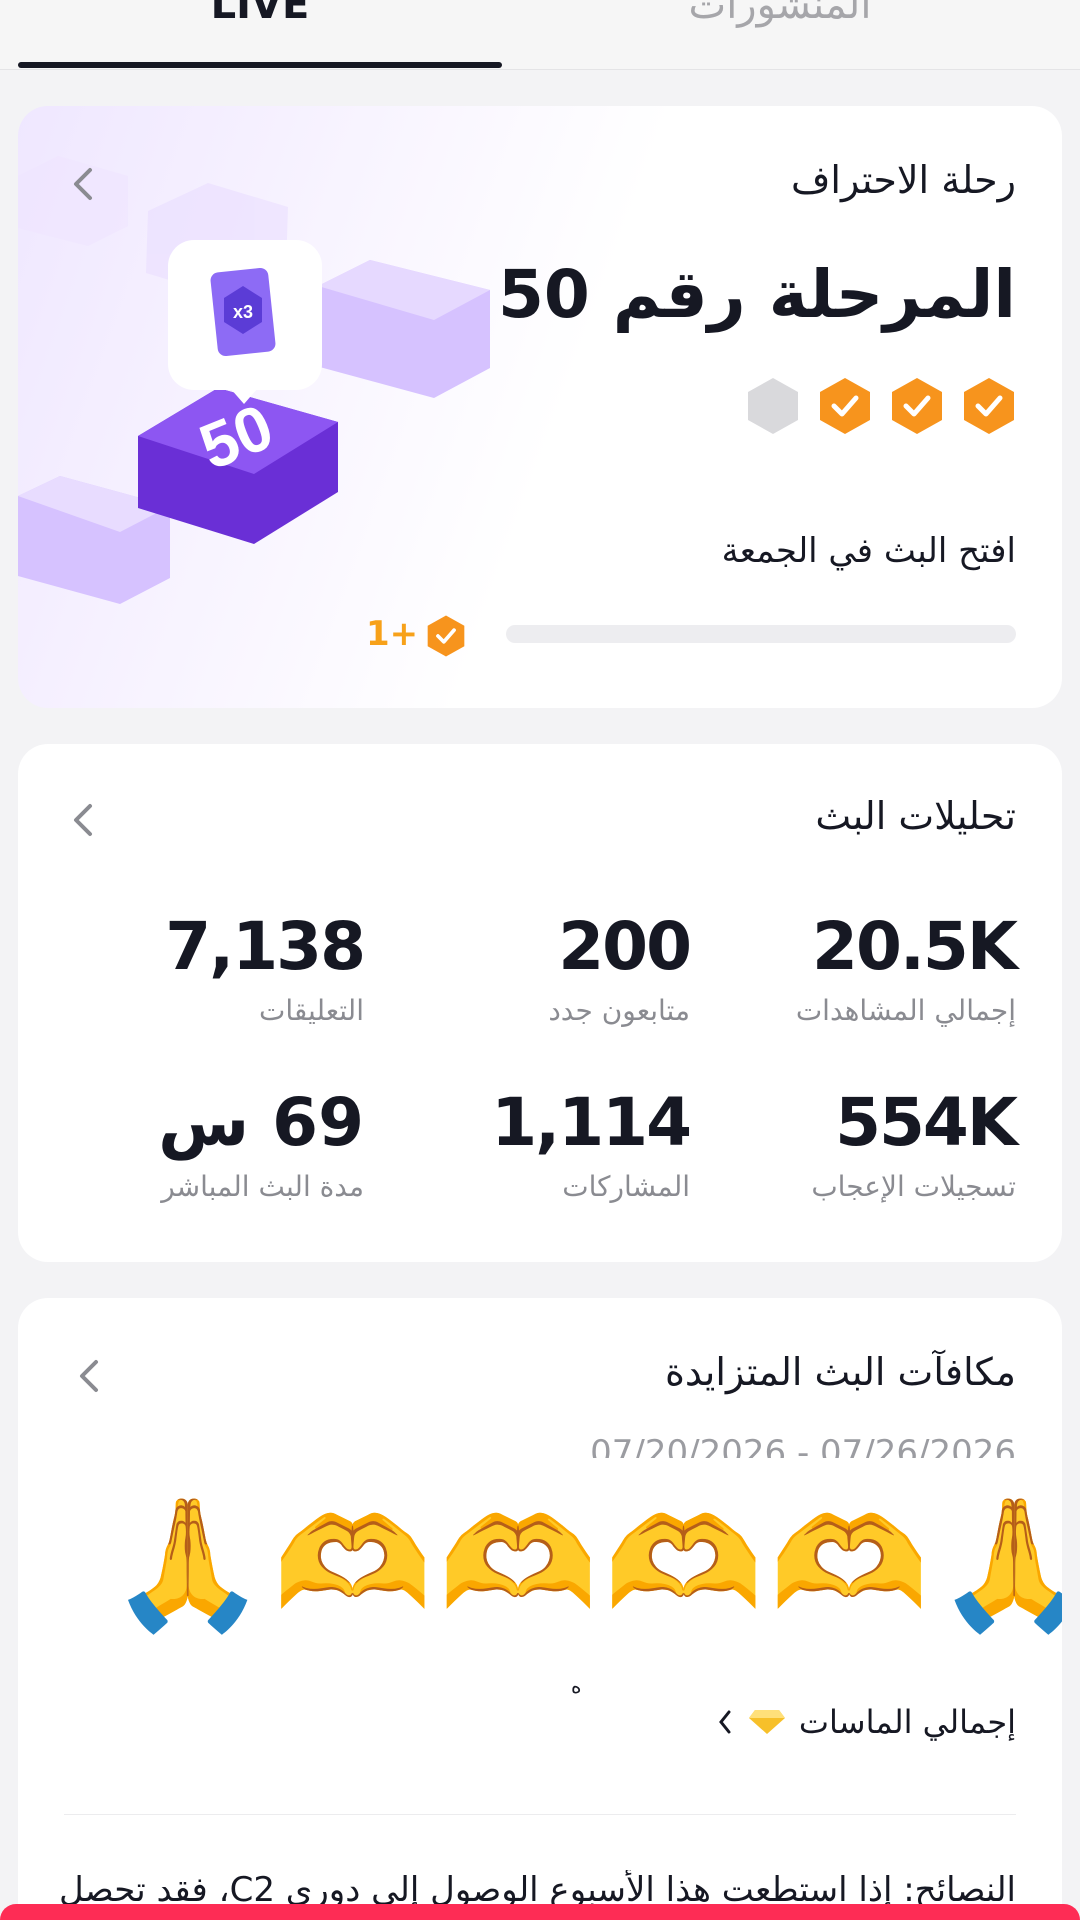 The image size is (1080, 1920). What do you see at coordinates (625, 946) in the screenshot?
I see `stat-value: 200` at bounding box center [625, 946].